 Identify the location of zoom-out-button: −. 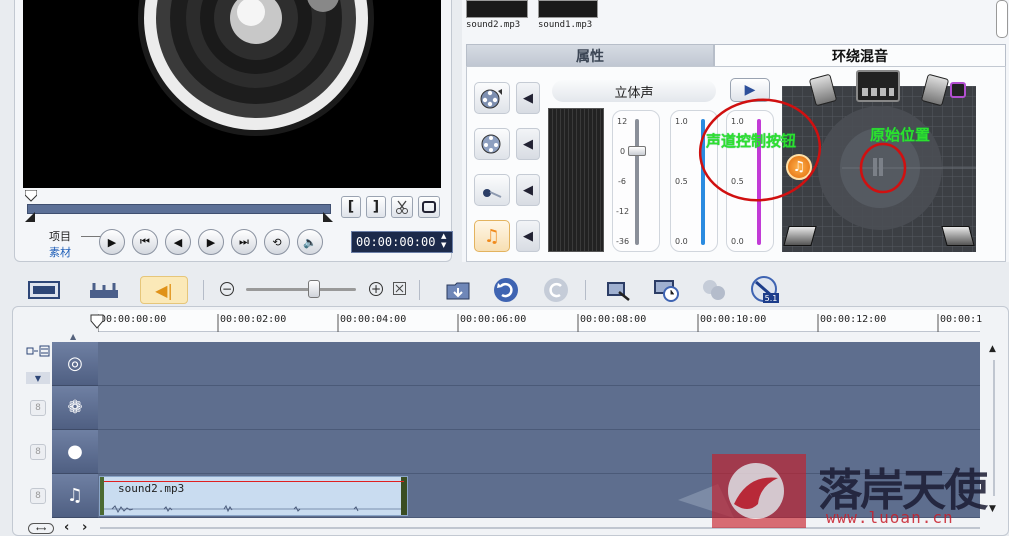
(227, 289).